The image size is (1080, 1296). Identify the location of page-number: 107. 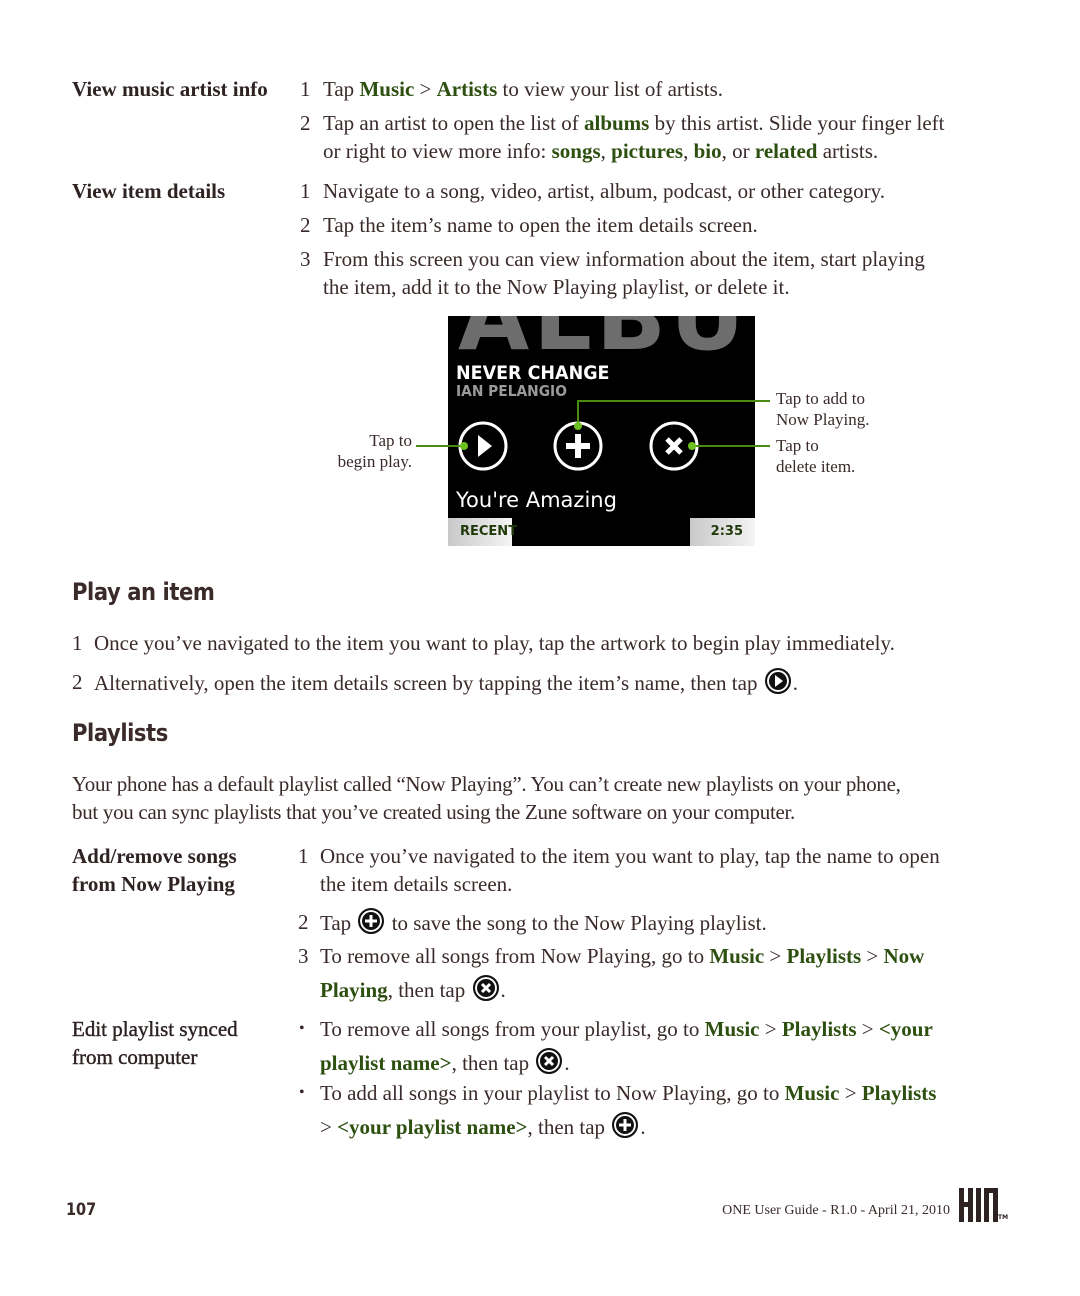
(81, 1210).